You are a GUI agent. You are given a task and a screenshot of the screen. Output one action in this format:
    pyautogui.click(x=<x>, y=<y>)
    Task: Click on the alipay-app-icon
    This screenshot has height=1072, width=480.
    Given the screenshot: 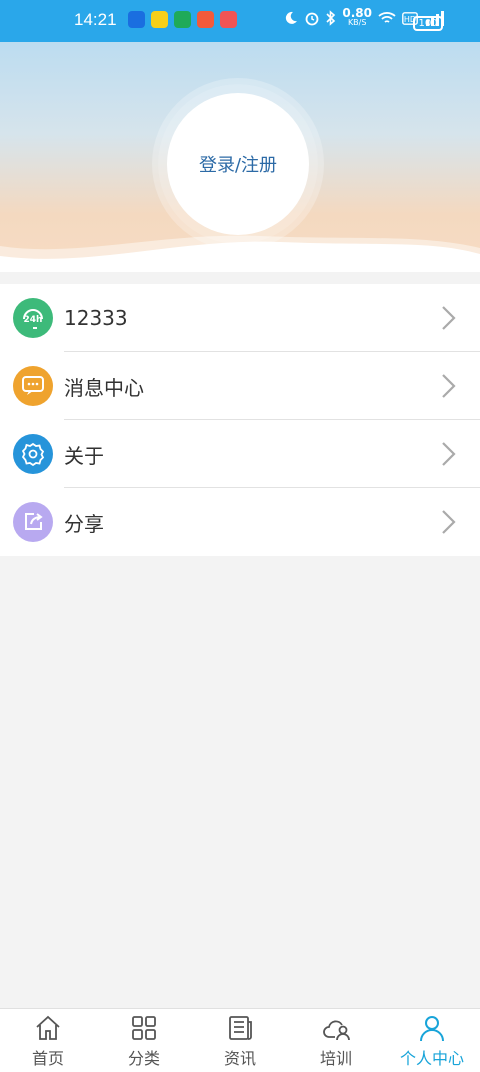 What is the action you would take?
    pyautogui.click(x=136, y=19)
    